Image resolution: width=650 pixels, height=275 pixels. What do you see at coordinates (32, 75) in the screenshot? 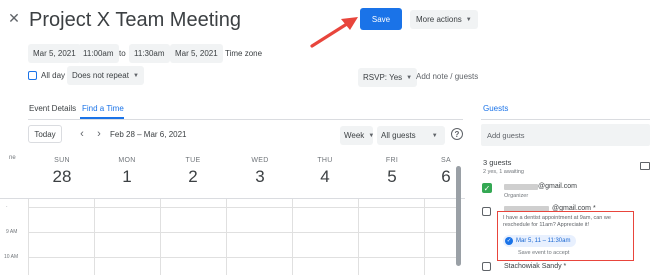
I see `all-day-checkbox` at bounding box center [32, 75].